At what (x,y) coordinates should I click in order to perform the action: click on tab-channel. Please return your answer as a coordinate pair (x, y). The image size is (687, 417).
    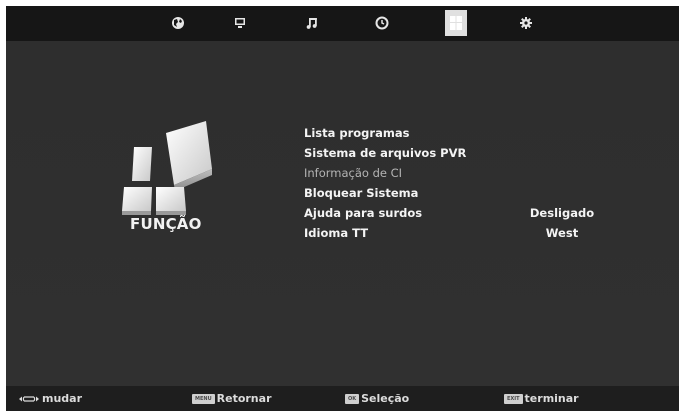
    Looking at the image, I should click on (178, 23).